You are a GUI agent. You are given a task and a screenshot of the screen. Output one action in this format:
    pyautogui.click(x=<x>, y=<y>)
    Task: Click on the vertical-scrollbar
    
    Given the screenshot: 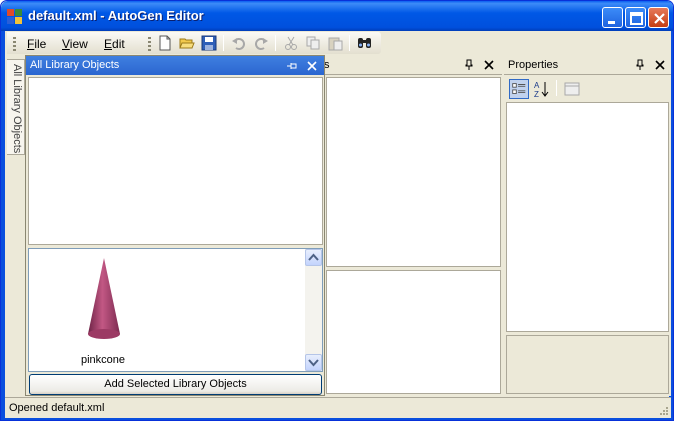 What is the action you would take?
    pyautogui.click(x=313, y=310)
    